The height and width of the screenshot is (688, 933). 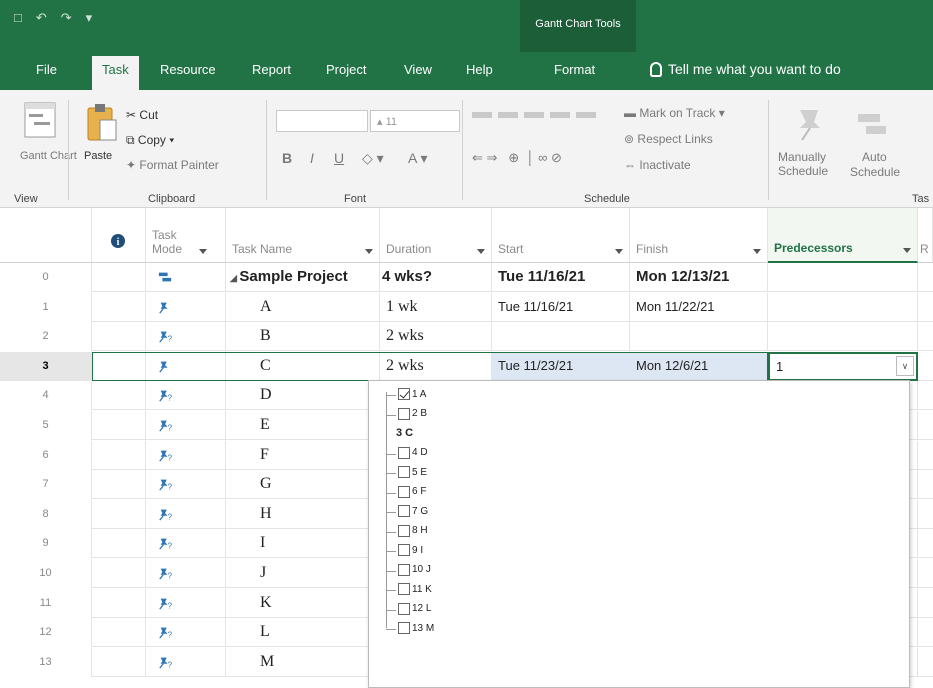 I want to click on start-column-header: Start, so click(x=561, y=235).